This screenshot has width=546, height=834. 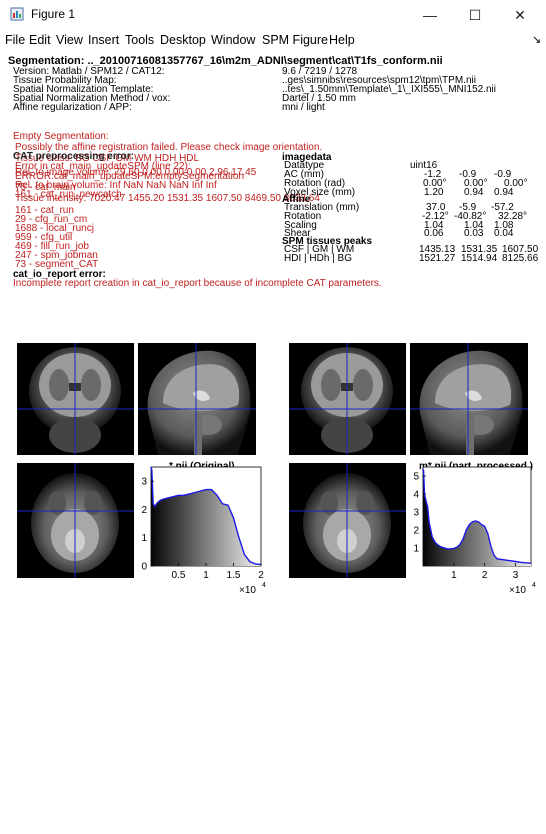 I want to click on label-affine-reg: Affine regularization / APP:, so click(x=72, y=107).